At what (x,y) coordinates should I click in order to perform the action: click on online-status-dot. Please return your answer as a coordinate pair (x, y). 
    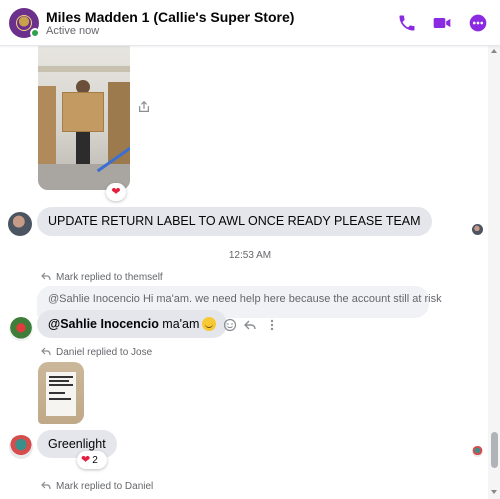
    Looking at the image, I should click on (35, 33).